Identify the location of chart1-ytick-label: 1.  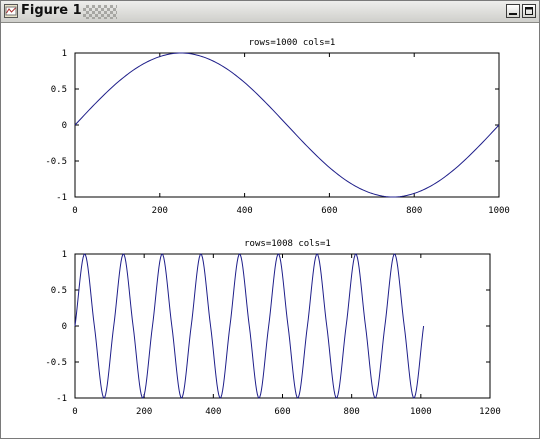
(64, 54).